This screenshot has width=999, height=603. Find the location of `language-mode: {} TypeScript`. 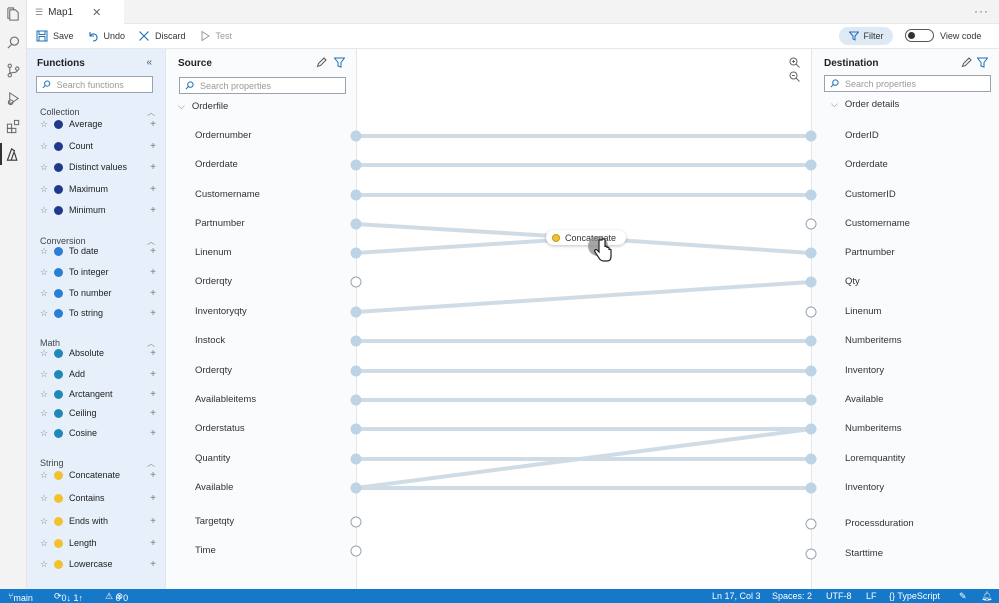

language-mode: {} TypeScript is located at coordinates (914, 596).